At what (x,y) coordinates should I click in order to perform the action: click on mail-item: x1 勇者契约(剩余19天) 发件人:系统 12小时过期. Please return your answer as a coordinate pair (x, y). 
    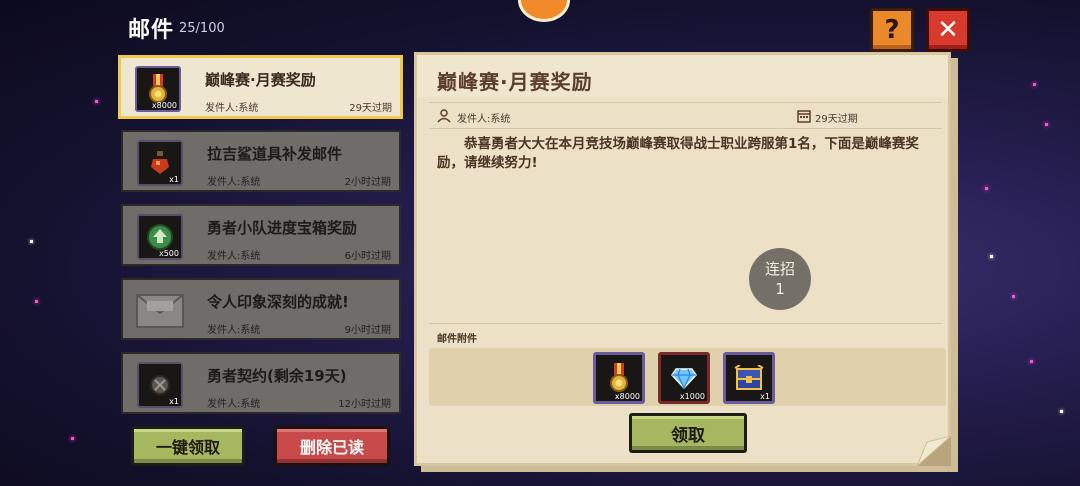
    Looking at the image, I should click on (261, 383).